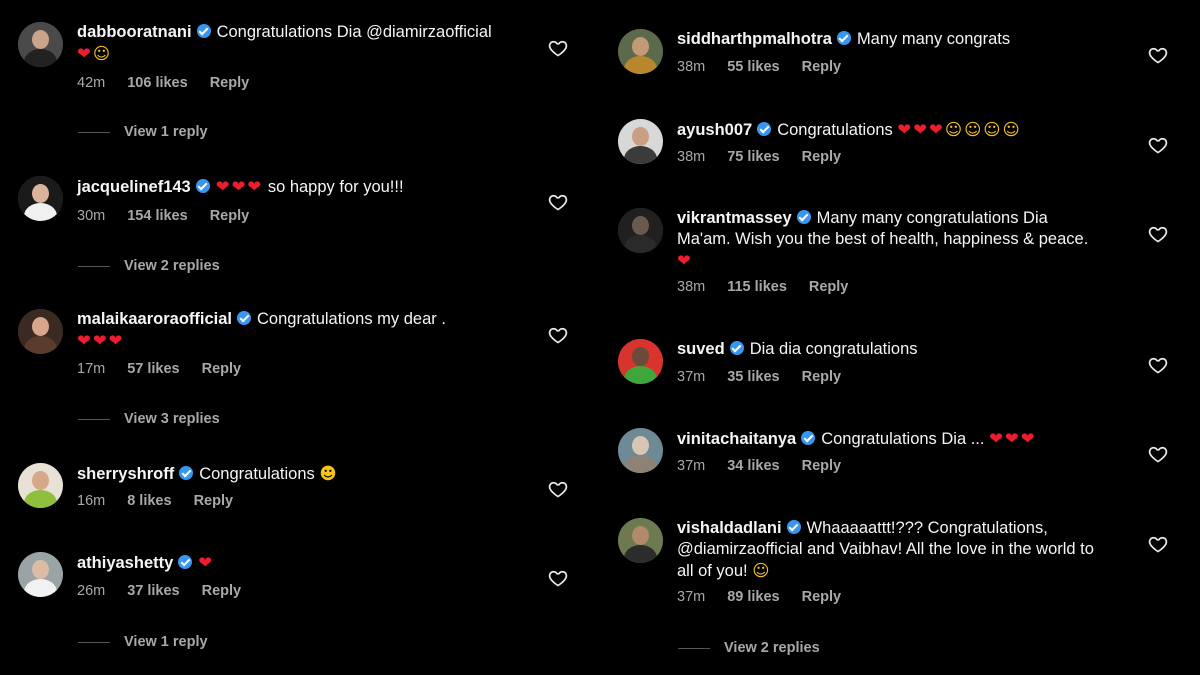 This screenshot has height=675, width=1200. I want to click on likes-count: 37 likes, so click(153, 591).